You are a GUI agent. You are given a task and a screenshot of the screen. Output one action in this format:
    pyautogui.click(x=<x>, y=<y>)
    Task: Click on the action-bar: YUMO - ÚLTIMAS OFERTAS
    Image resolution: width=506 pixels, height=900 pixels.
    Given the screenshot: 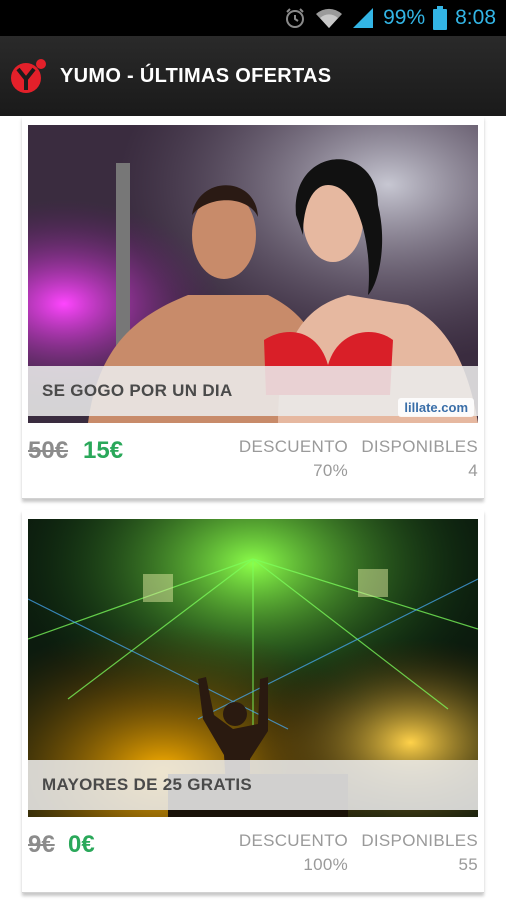 What is the action you would take?
    pyautogui.click(x=253, y=76)
    